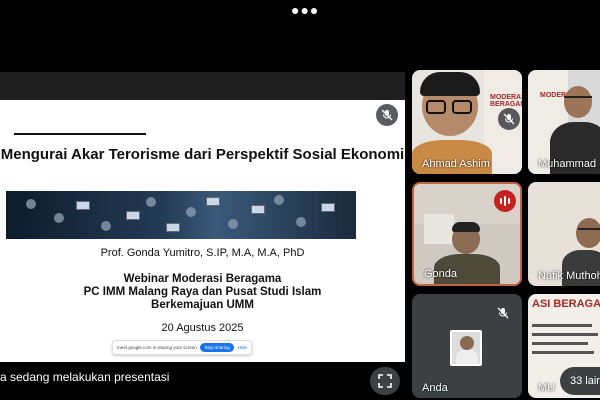 The height and width of the screenshot is (400, 600). I want to click on poster-text: ASI BERAGA, so click(566, 304).